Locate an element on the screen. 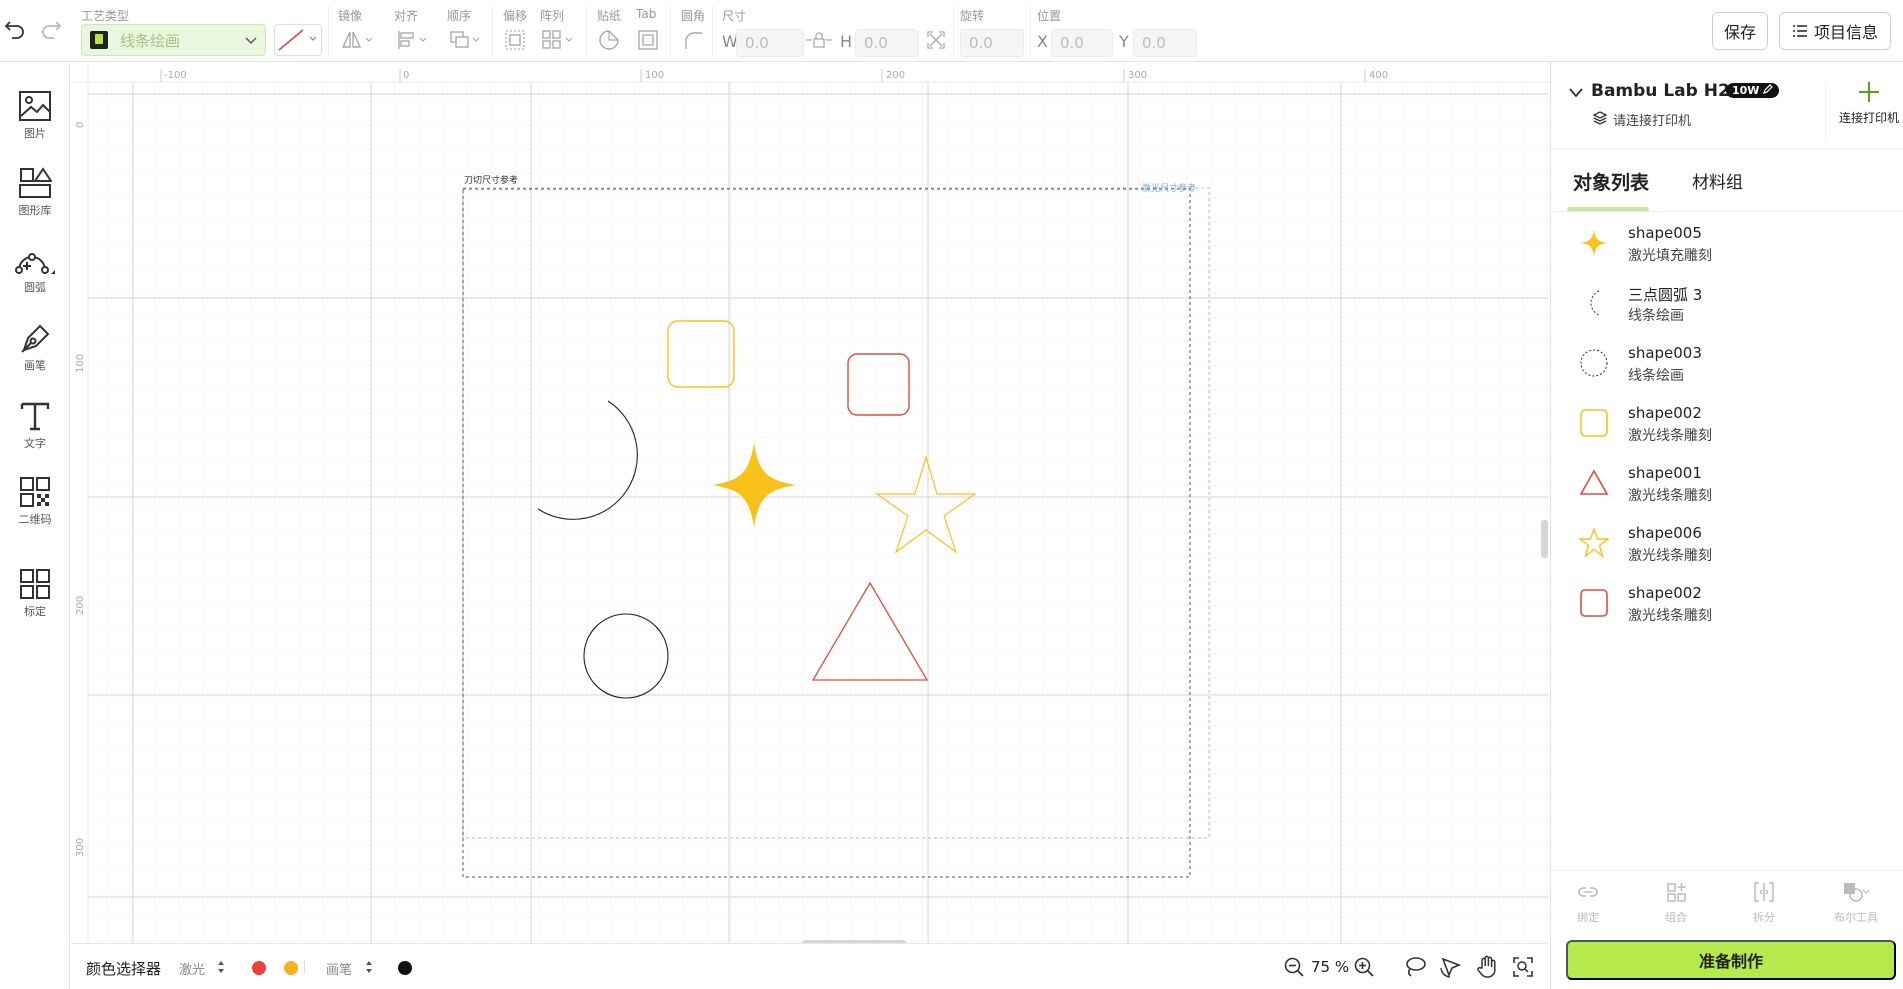  laser-mode-label: 激光 is located at coordinates (192, 968).